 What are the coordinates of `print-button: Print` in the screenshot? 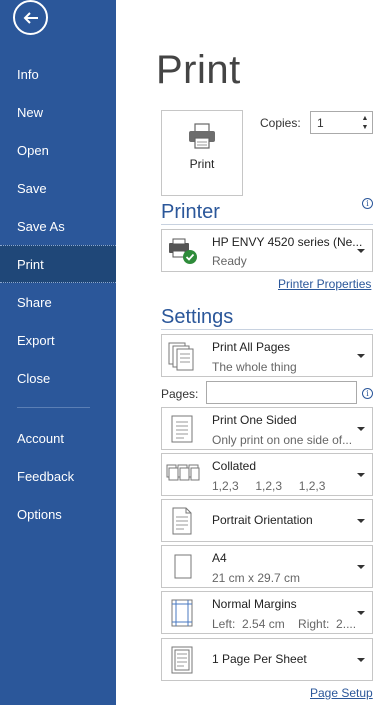 It's located at (202, 153).